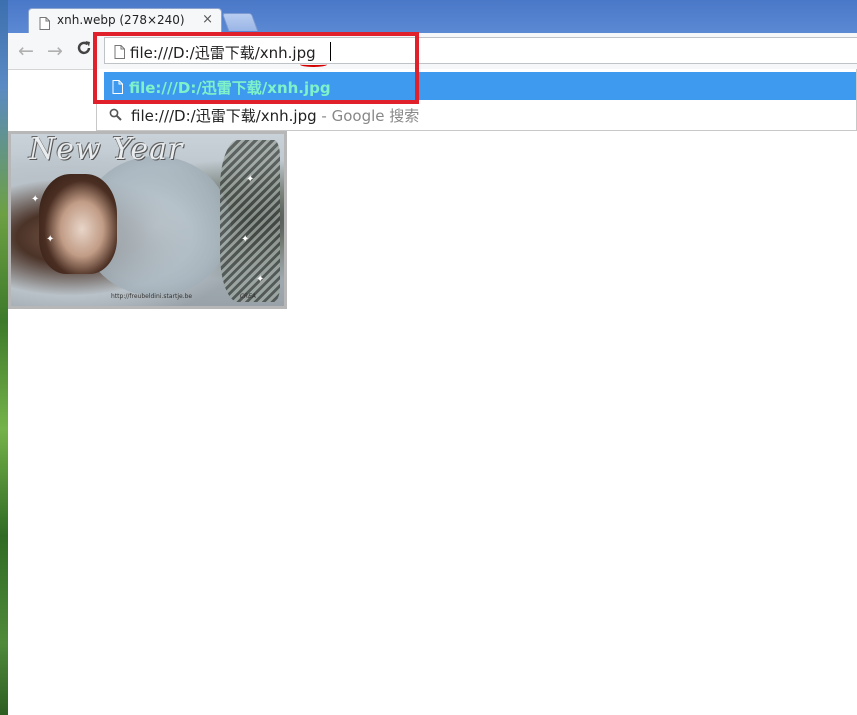 Image resolution: width=857 pixels, height=715 pixels. Describe the element at coordinates (375, 116) in the screenshot. I see `suggestion-search-engine: Google 搜索` at that location.